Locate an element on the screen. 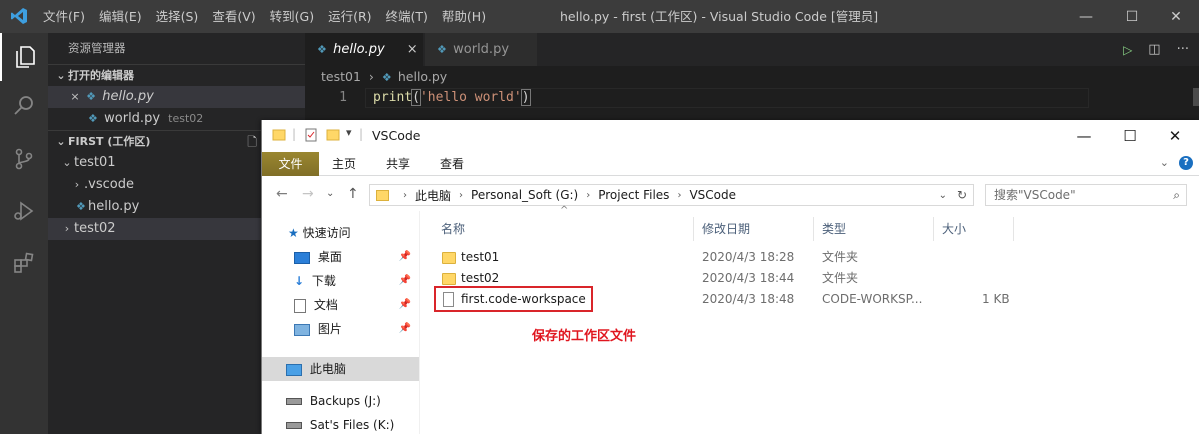 The width and height of the screenshot is (1199, 434). menu-selection: 选择(S) is located at coordinates (177, 16).